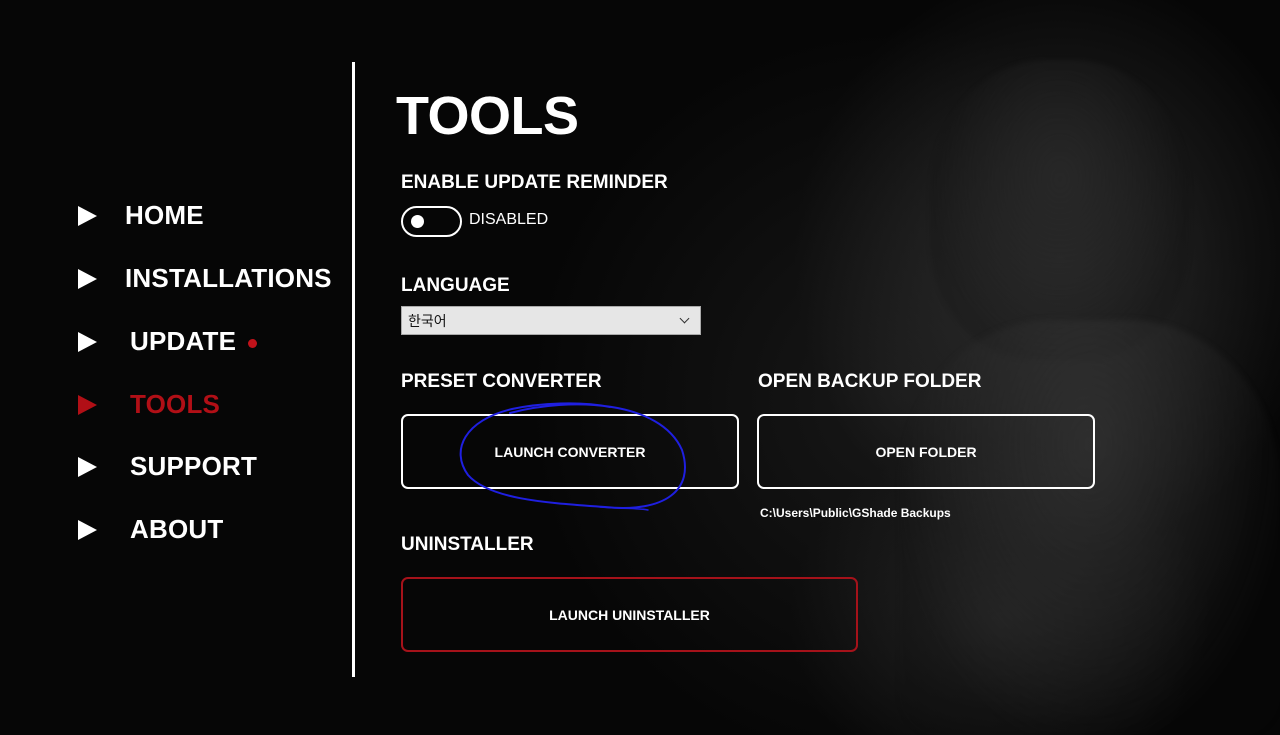 The height and width of the screenshot is (735, 1280). Describe the element at coordinates (177, 529) in the screenshot. I see `nav-item-label: ABOUT` at that location.